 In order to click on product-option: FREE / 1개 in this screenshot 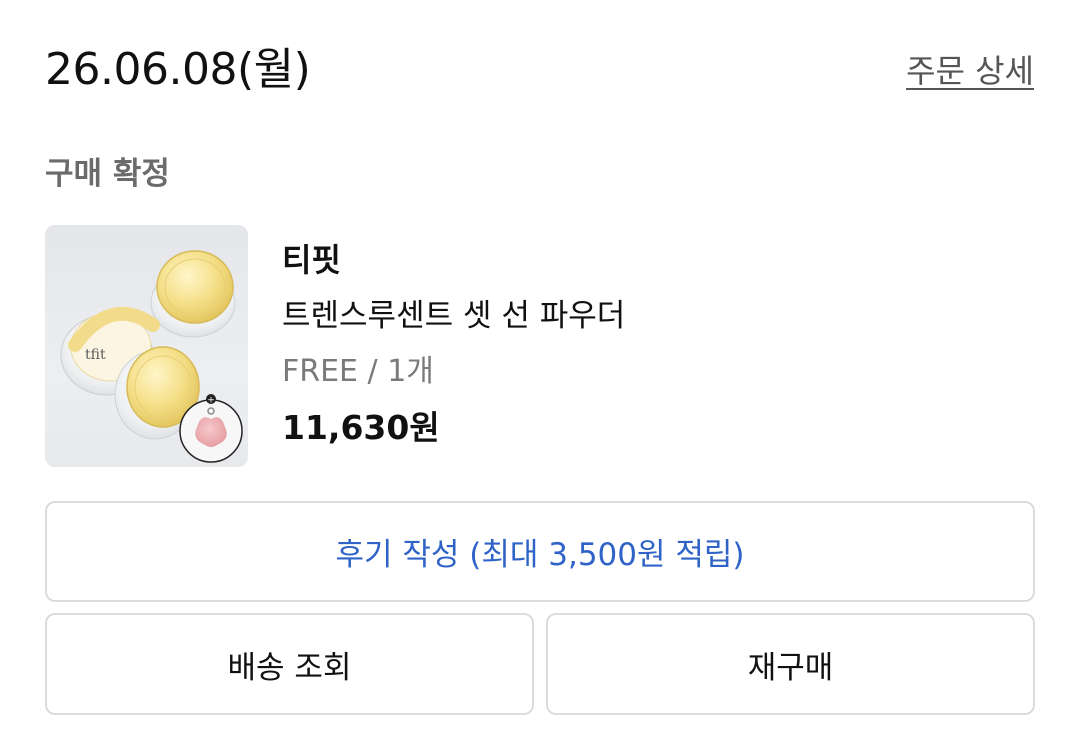, I will do `click(358, 371)`.